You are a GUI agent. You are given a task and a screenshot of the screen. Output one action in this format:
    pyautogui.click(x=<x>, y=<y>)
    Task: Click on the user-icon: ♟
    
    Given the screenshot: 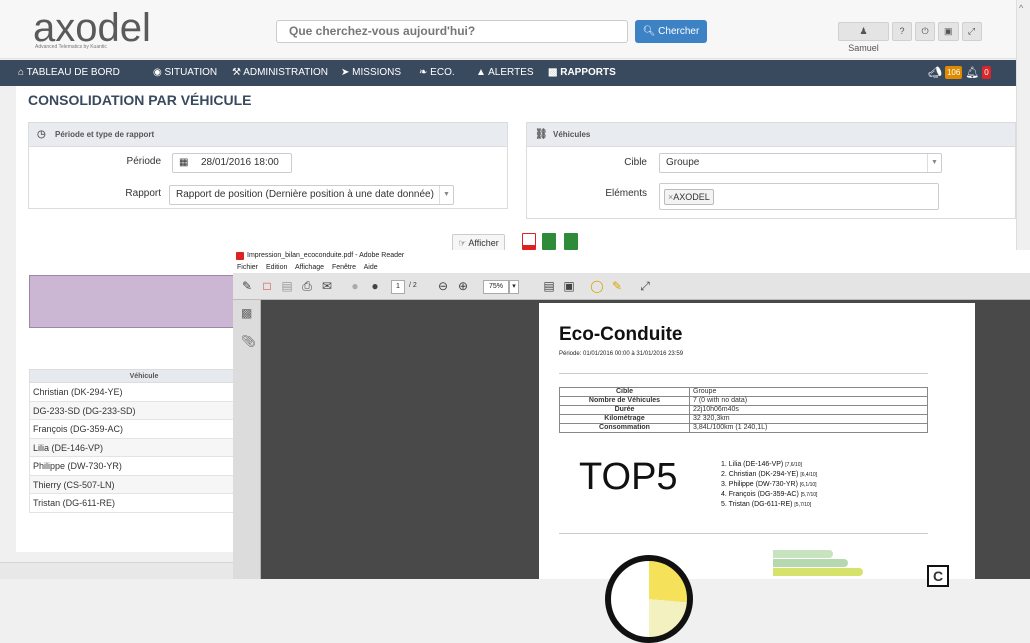 What is the action you would take?
    pyautogui.click(x=863, y=31)
    